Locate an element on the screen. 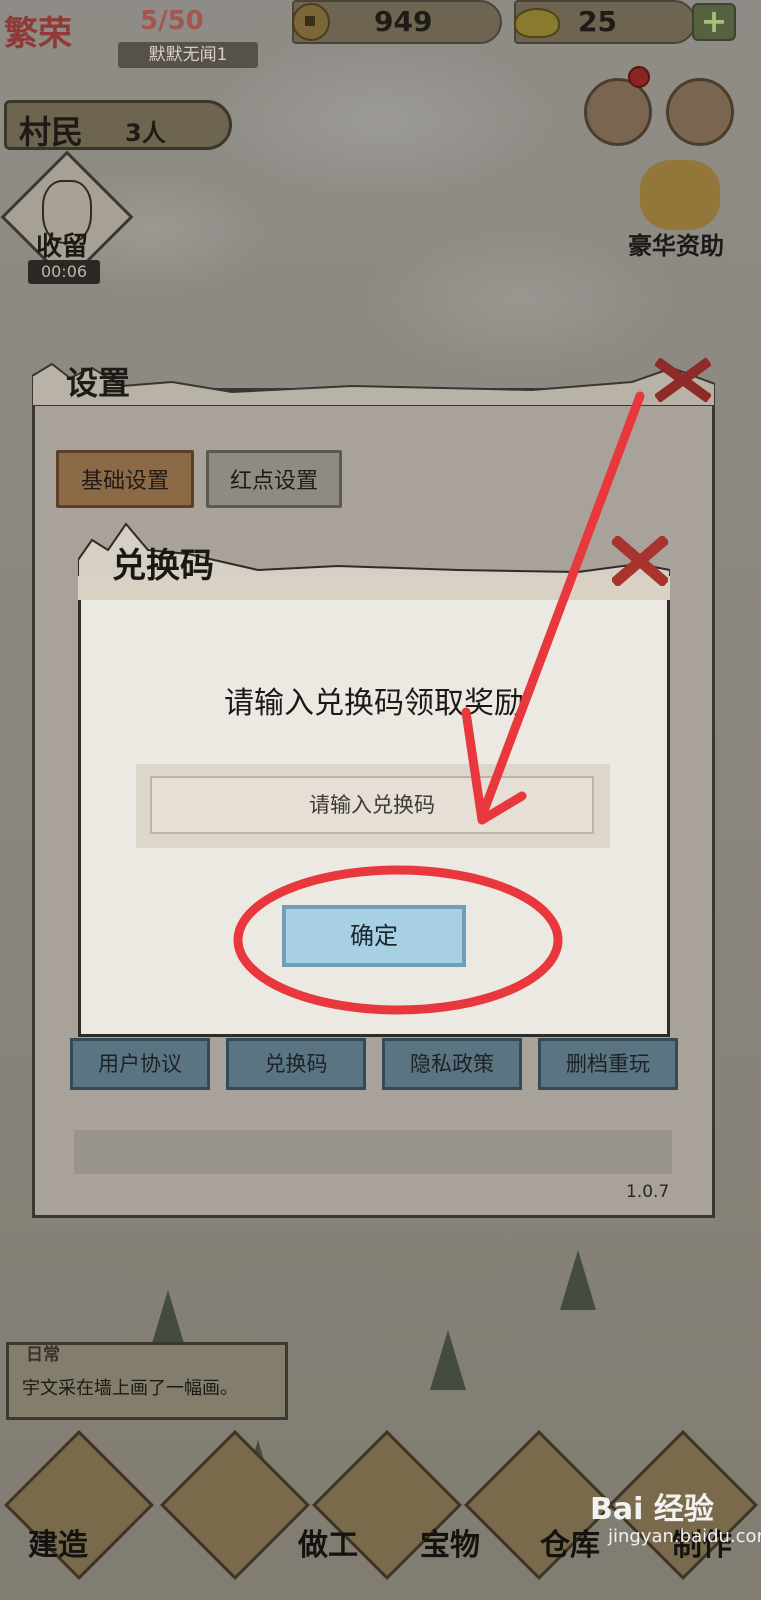  tab-red-dot-settings: 红点设置 is located at coordinates (274, 479).